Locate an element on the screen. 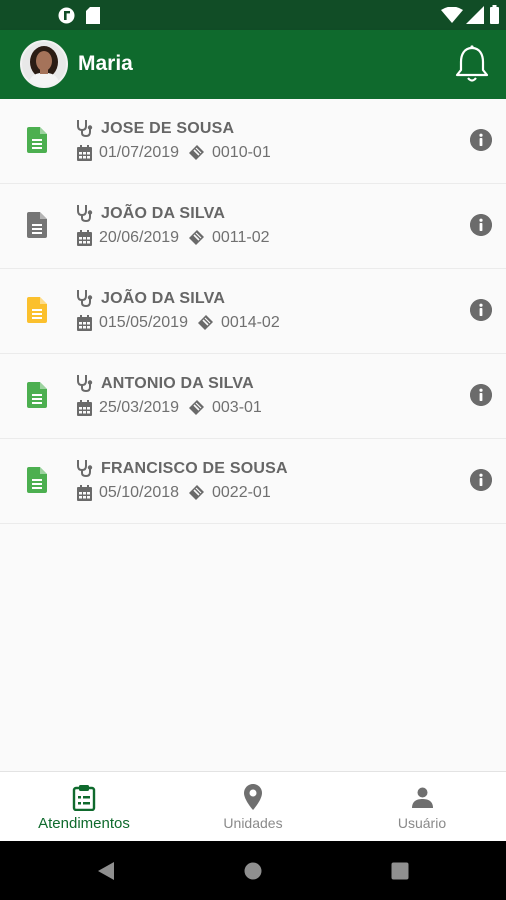 Image resolution: width=506 pixels, height=900 pixels. home-icon is located at coordinates (253, 871).